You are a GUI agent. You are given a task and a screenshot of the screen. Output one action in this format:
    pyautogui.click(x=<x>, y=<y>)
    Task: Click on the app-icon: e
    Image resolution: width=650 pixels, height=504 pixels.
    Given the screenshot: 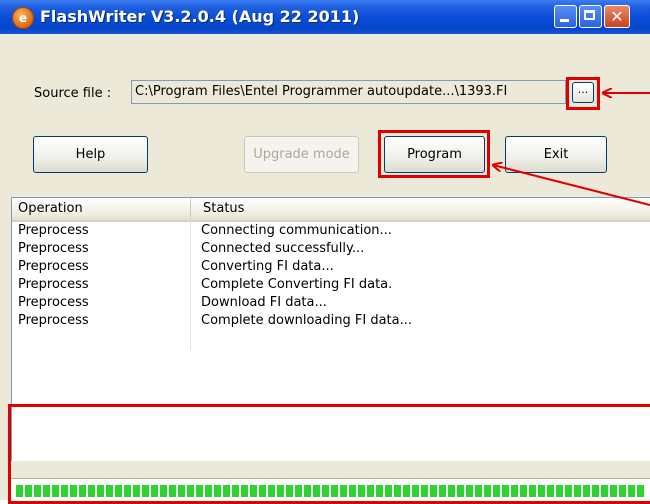 What is the action you would take?
    pyautogui.click(x=23, y=18)
    